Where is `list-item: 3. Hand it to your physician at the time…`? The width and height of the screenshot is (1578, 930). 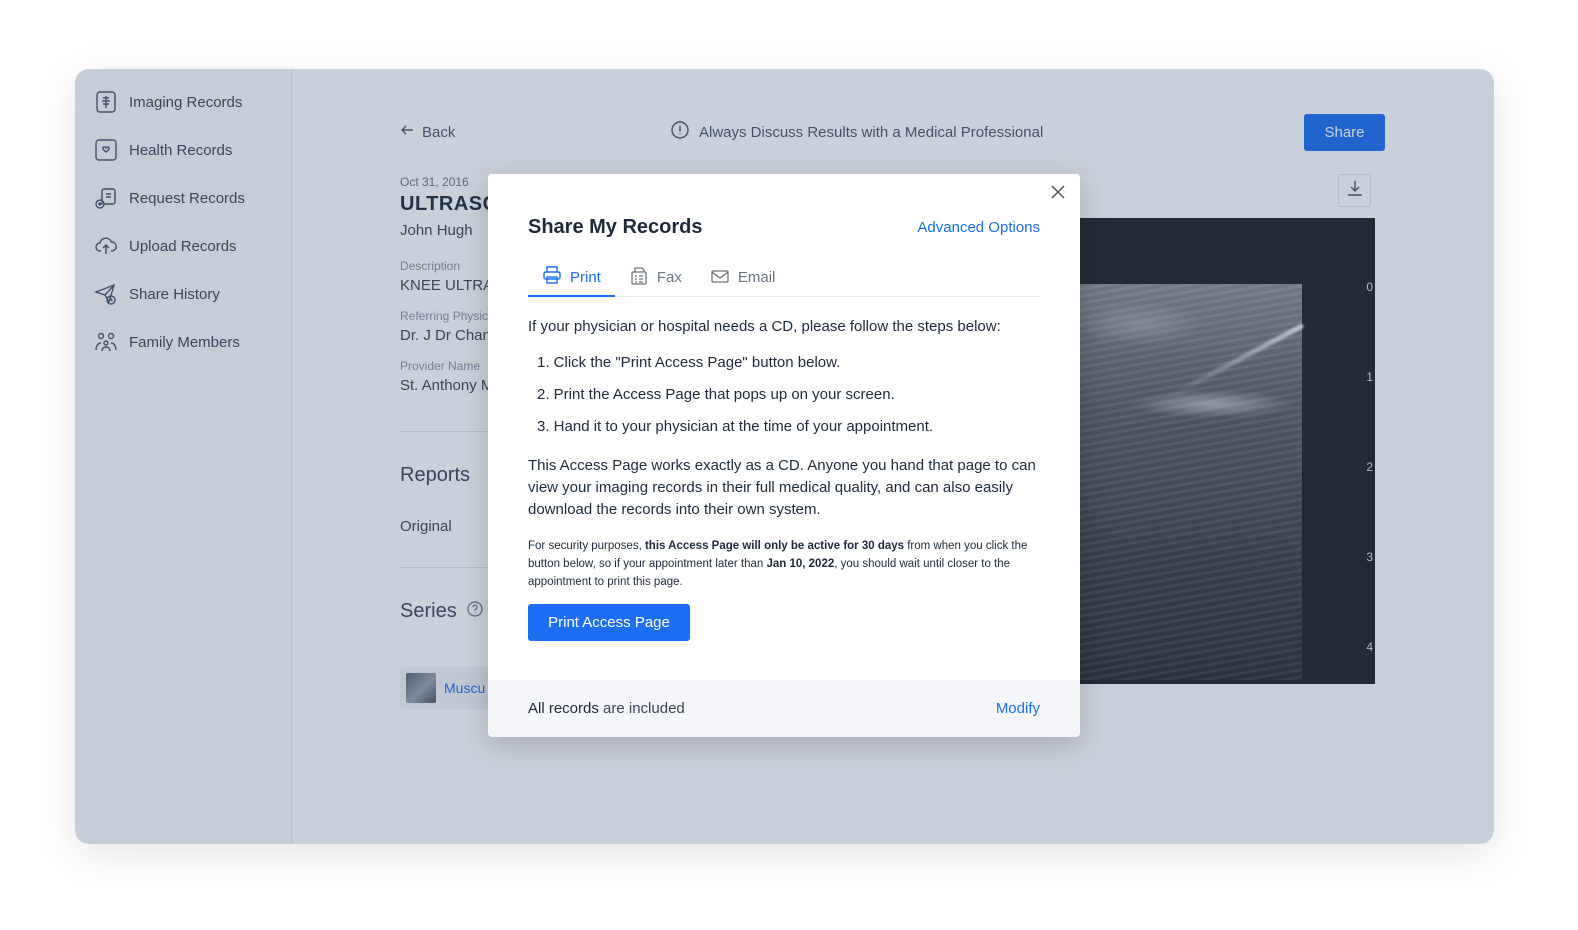
list-item: 3. Hand it to your physician at the time… is located at coordinates (735, 426).